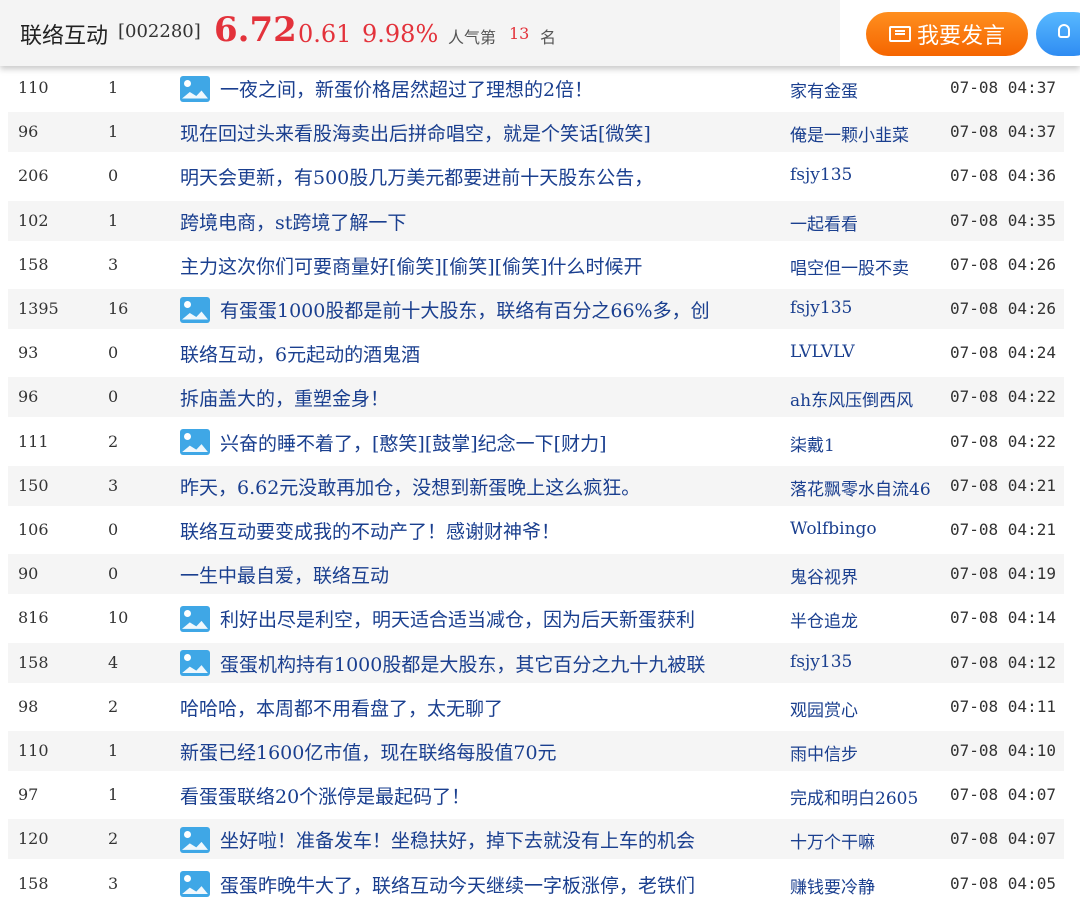  I want to click on post-title-link: 联络互动要变成我的不动产了！感谢财神爷！, so click(370, 530).